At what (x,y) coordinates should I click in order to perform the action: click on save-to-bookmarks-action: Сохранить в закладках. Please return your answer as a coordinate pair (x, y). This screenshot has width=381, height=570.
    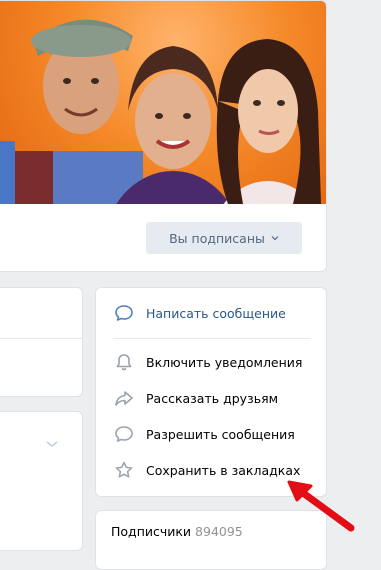
    Looking at the image, I should click on (206, 470).